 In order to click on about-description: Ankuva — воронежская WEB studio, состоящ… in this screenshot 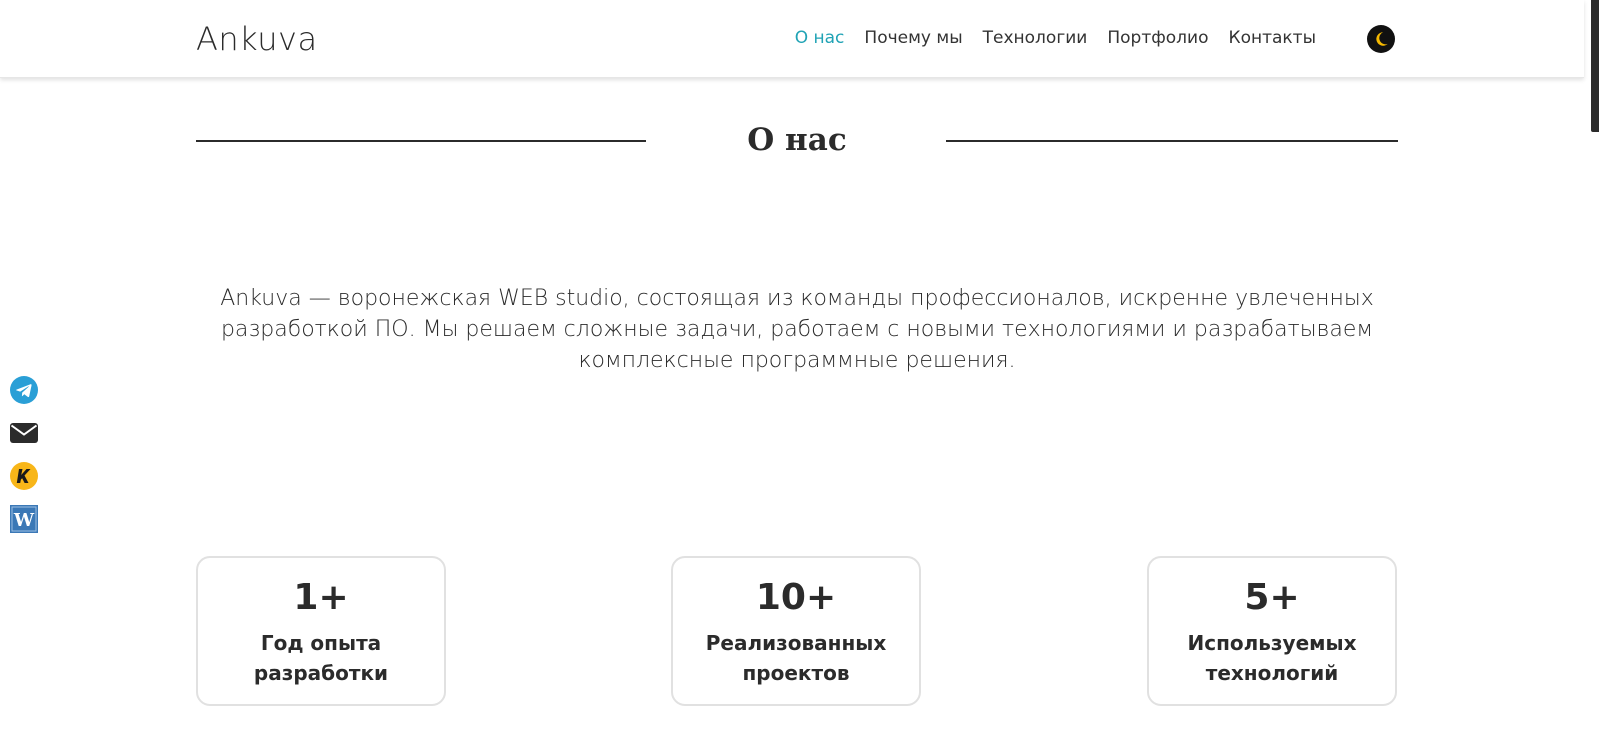, I will do `click(797, 329)`.